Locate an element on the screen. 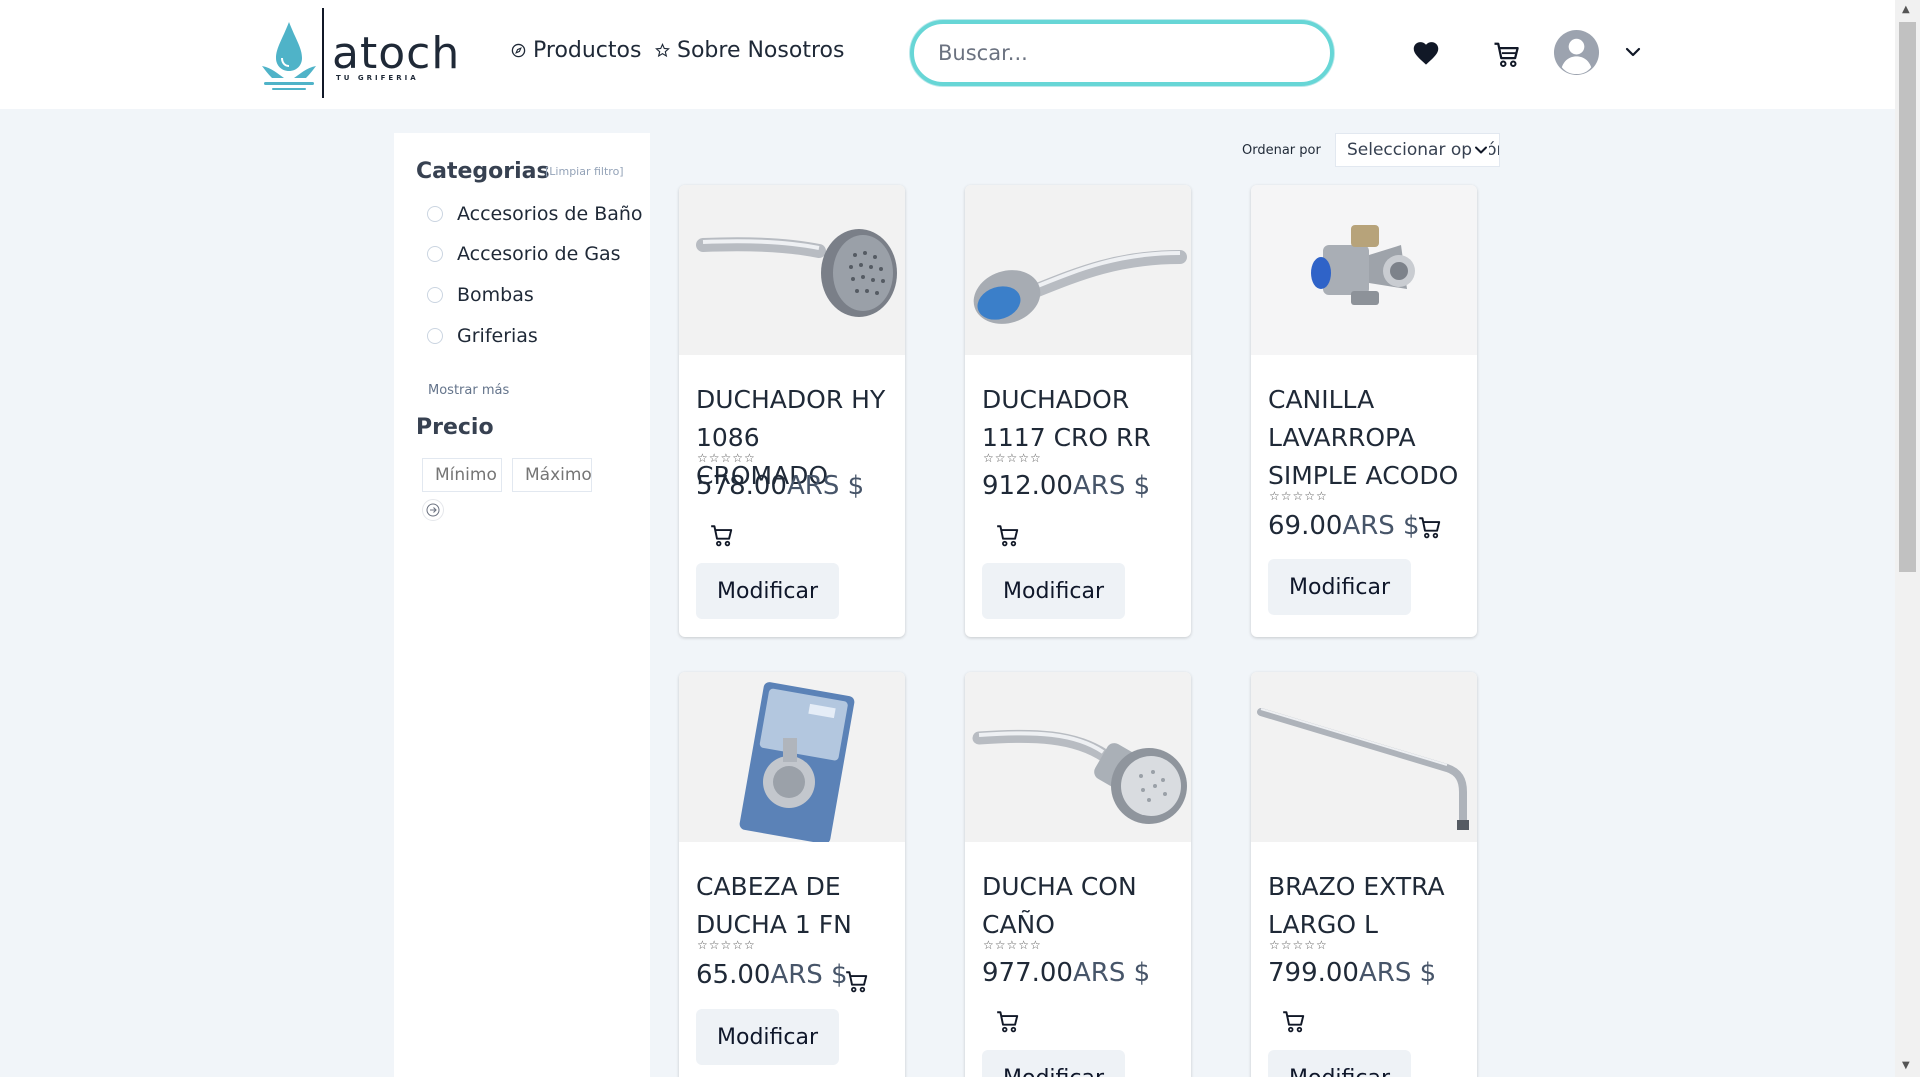 Image resolution: width=1920 pixels, height=1077 pixels. product-title: CABEZA DE DUCHA 1 FN is located at coordinates (796, 906).